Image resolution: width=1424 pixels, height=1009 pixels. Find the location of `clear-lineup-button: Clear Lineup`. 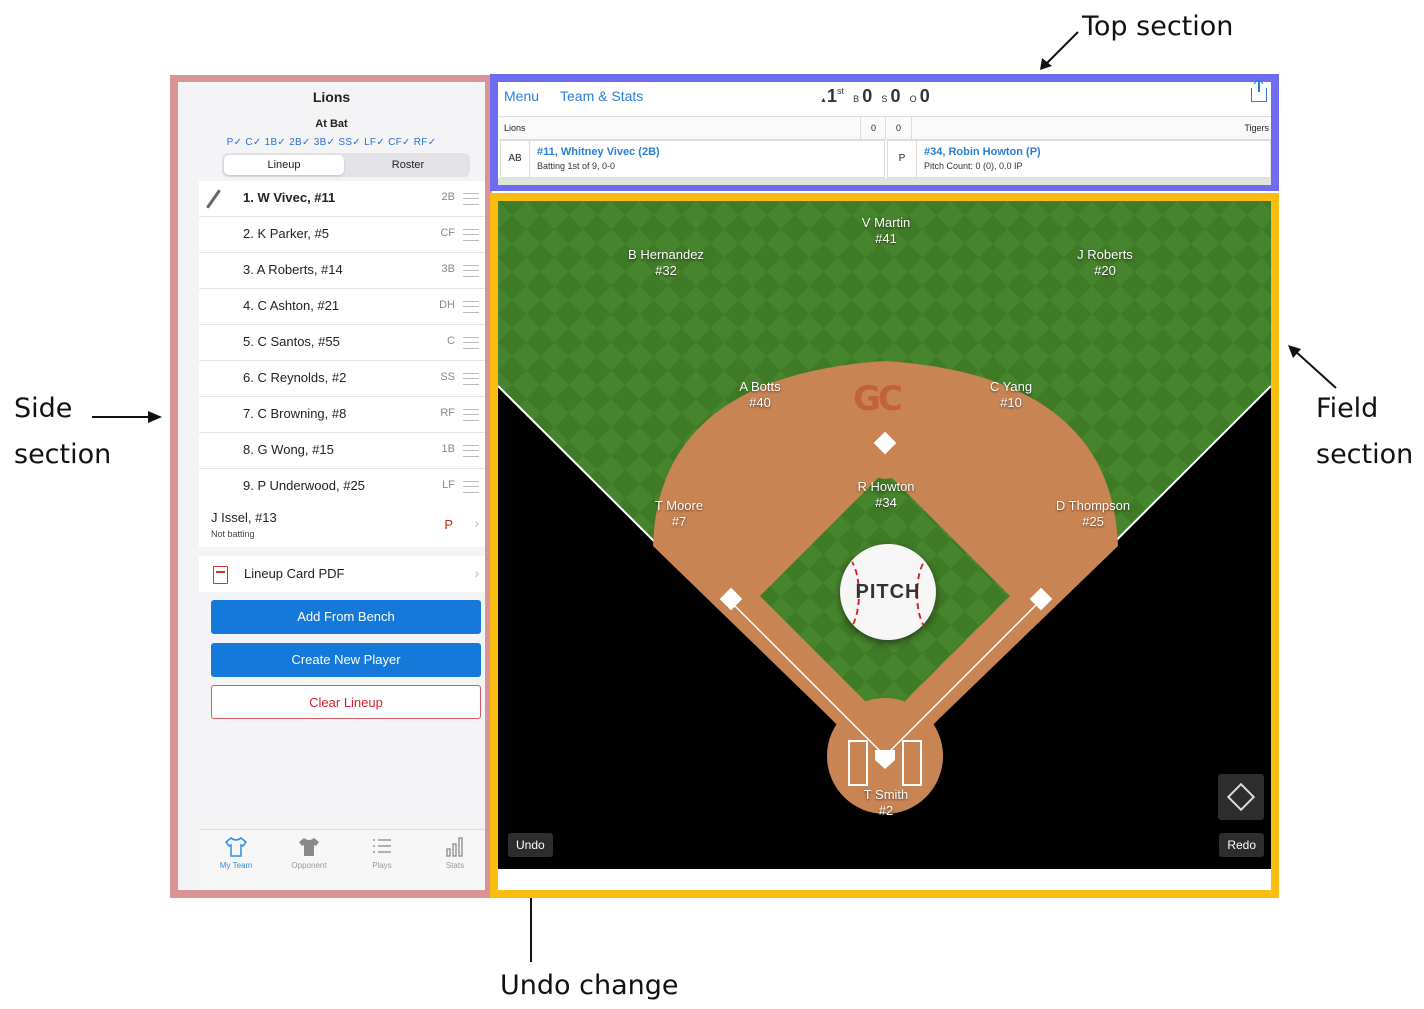

clear-lineup-button: Clear Lineup is located at coordinates (346, 702).